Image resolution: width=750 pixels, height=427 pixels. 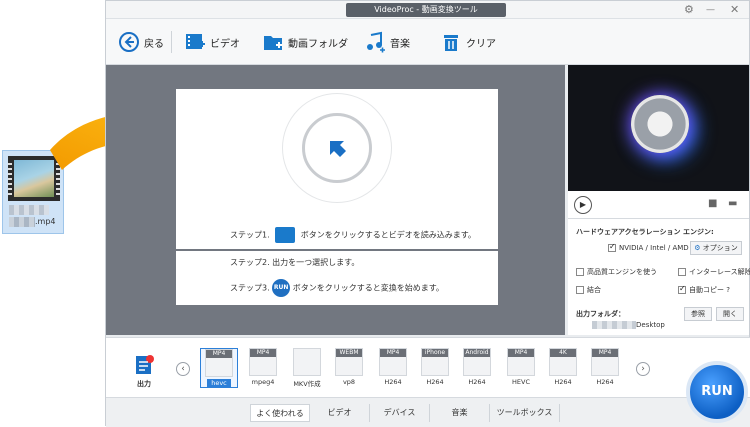 I want to click on open-button: 開く, so click(x=730, y=314).